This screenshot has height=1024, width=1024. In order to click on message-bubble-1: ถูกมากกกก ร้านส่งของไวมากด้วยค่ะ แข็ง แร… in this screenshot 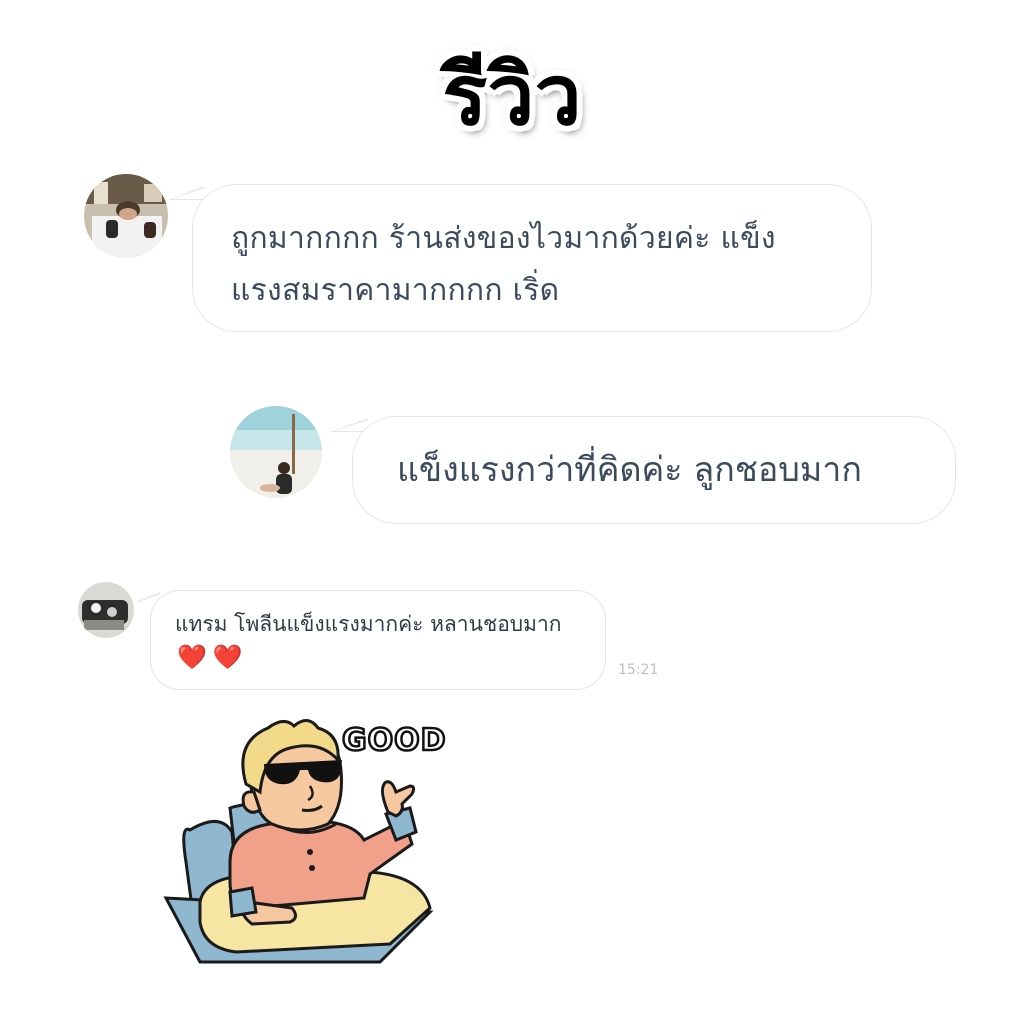, I will do `click(532, 258)`.